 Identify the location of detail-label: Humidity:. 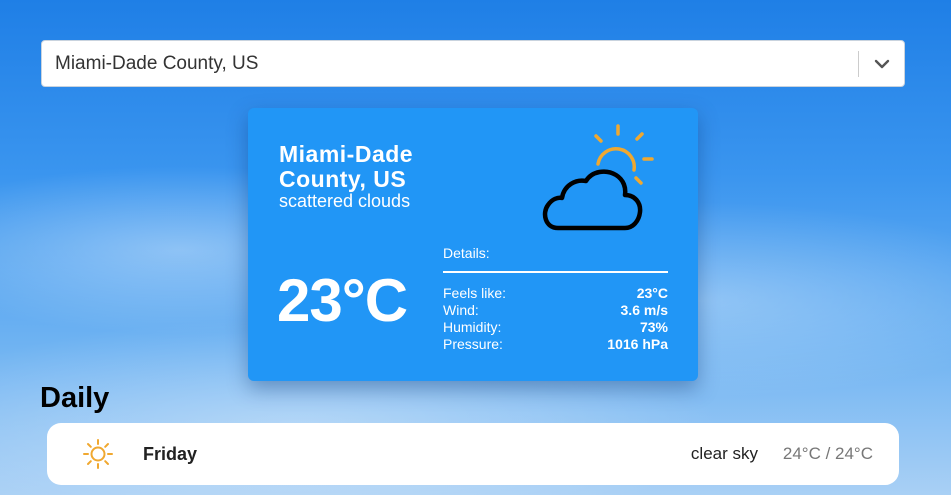
(472, 327).